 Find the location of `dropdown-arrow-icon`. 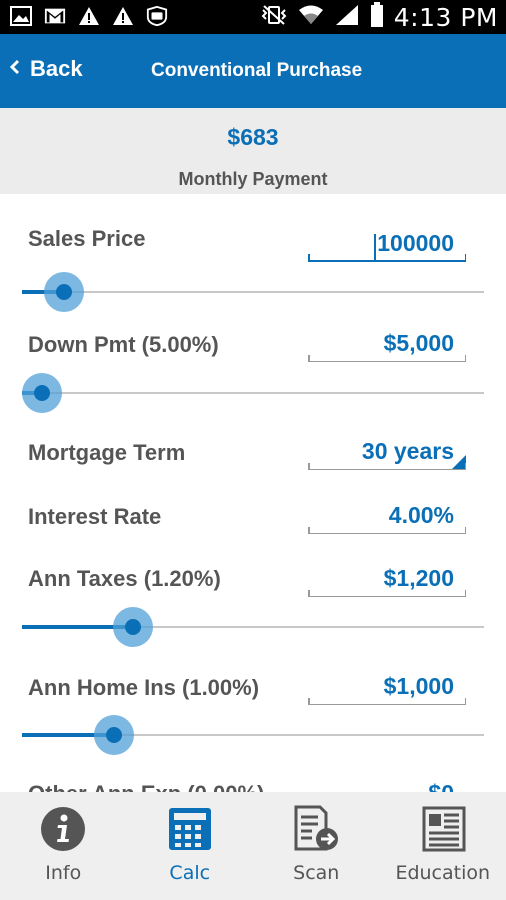

dropdown-arrow-icon is located at coordinates (459, 462).